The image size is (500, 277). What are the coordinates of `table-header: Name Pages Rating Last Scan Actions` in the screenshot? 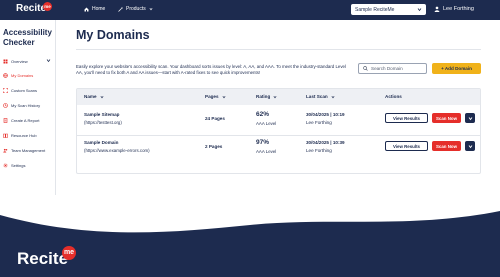 It's located at (278, 97).